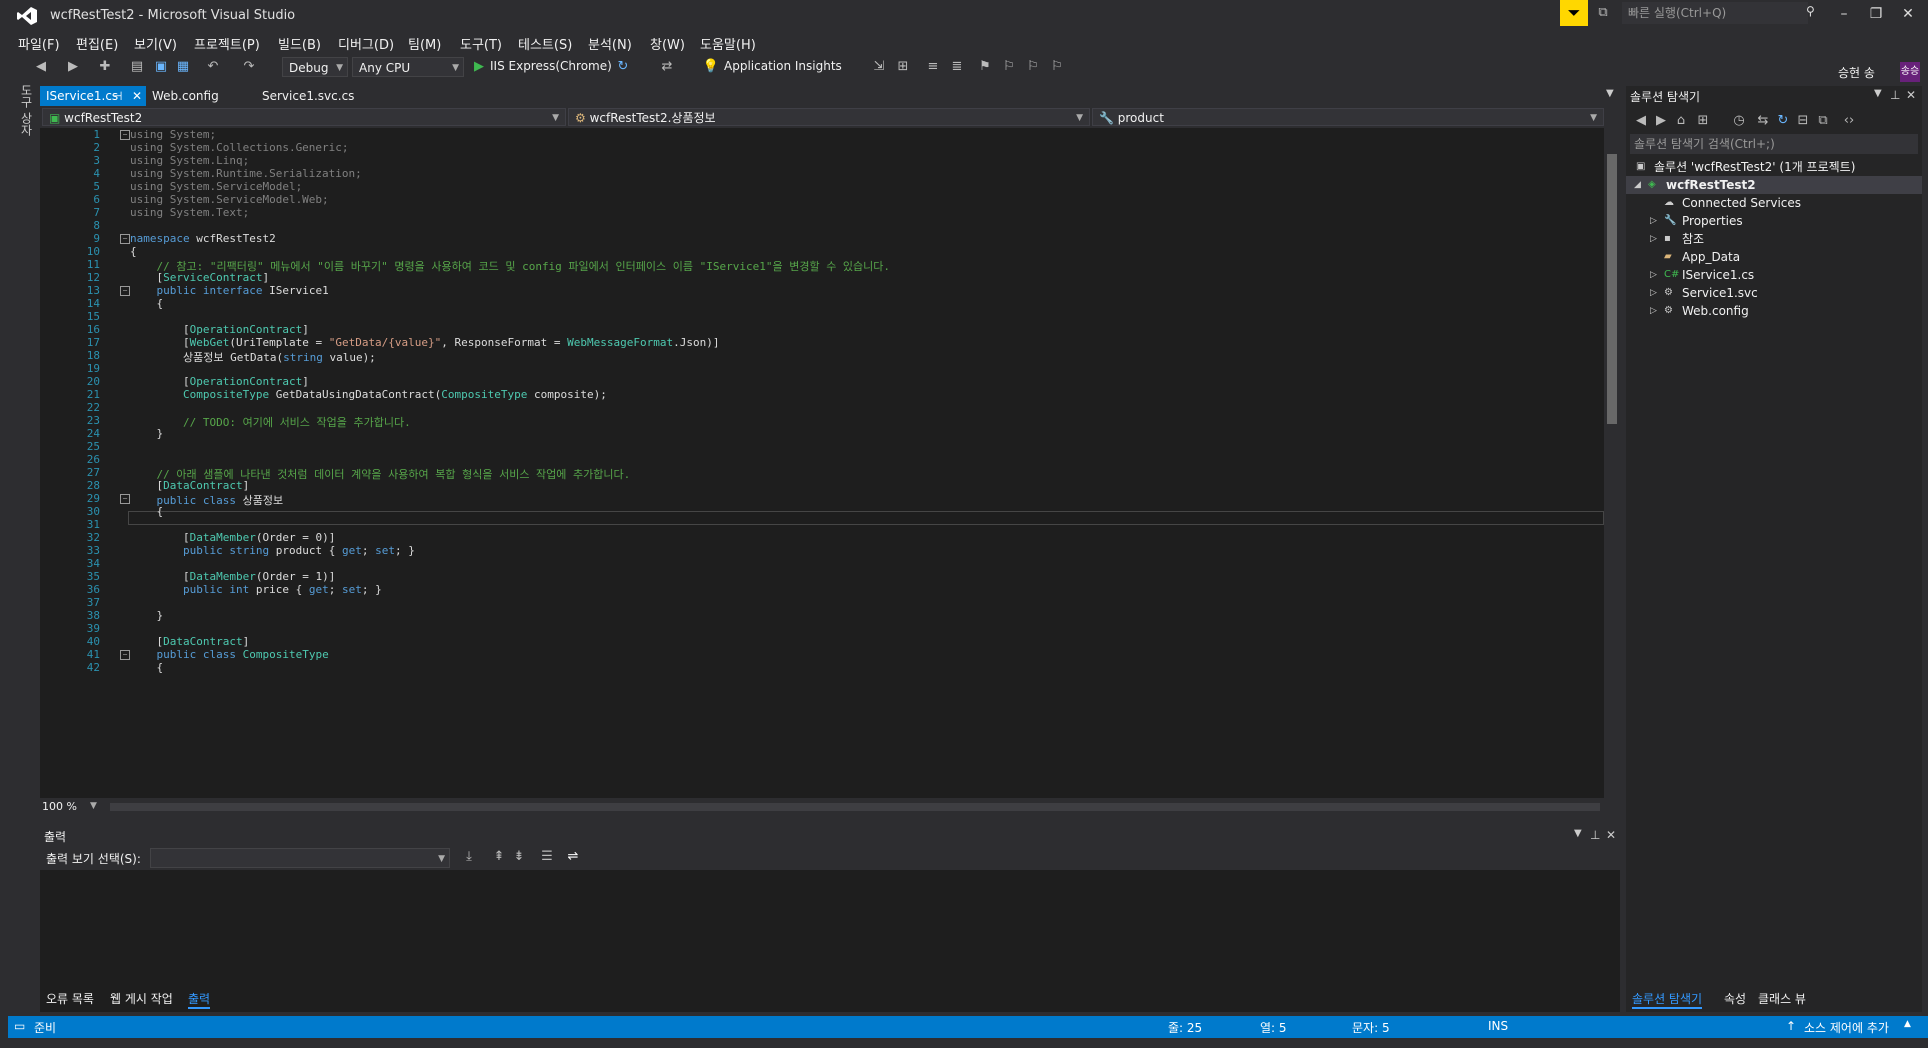 Image resolution: width=1928 pixels, height=1048 pixels. I want to click on code-line: using System.ServiceModel;, so click(216, 186).